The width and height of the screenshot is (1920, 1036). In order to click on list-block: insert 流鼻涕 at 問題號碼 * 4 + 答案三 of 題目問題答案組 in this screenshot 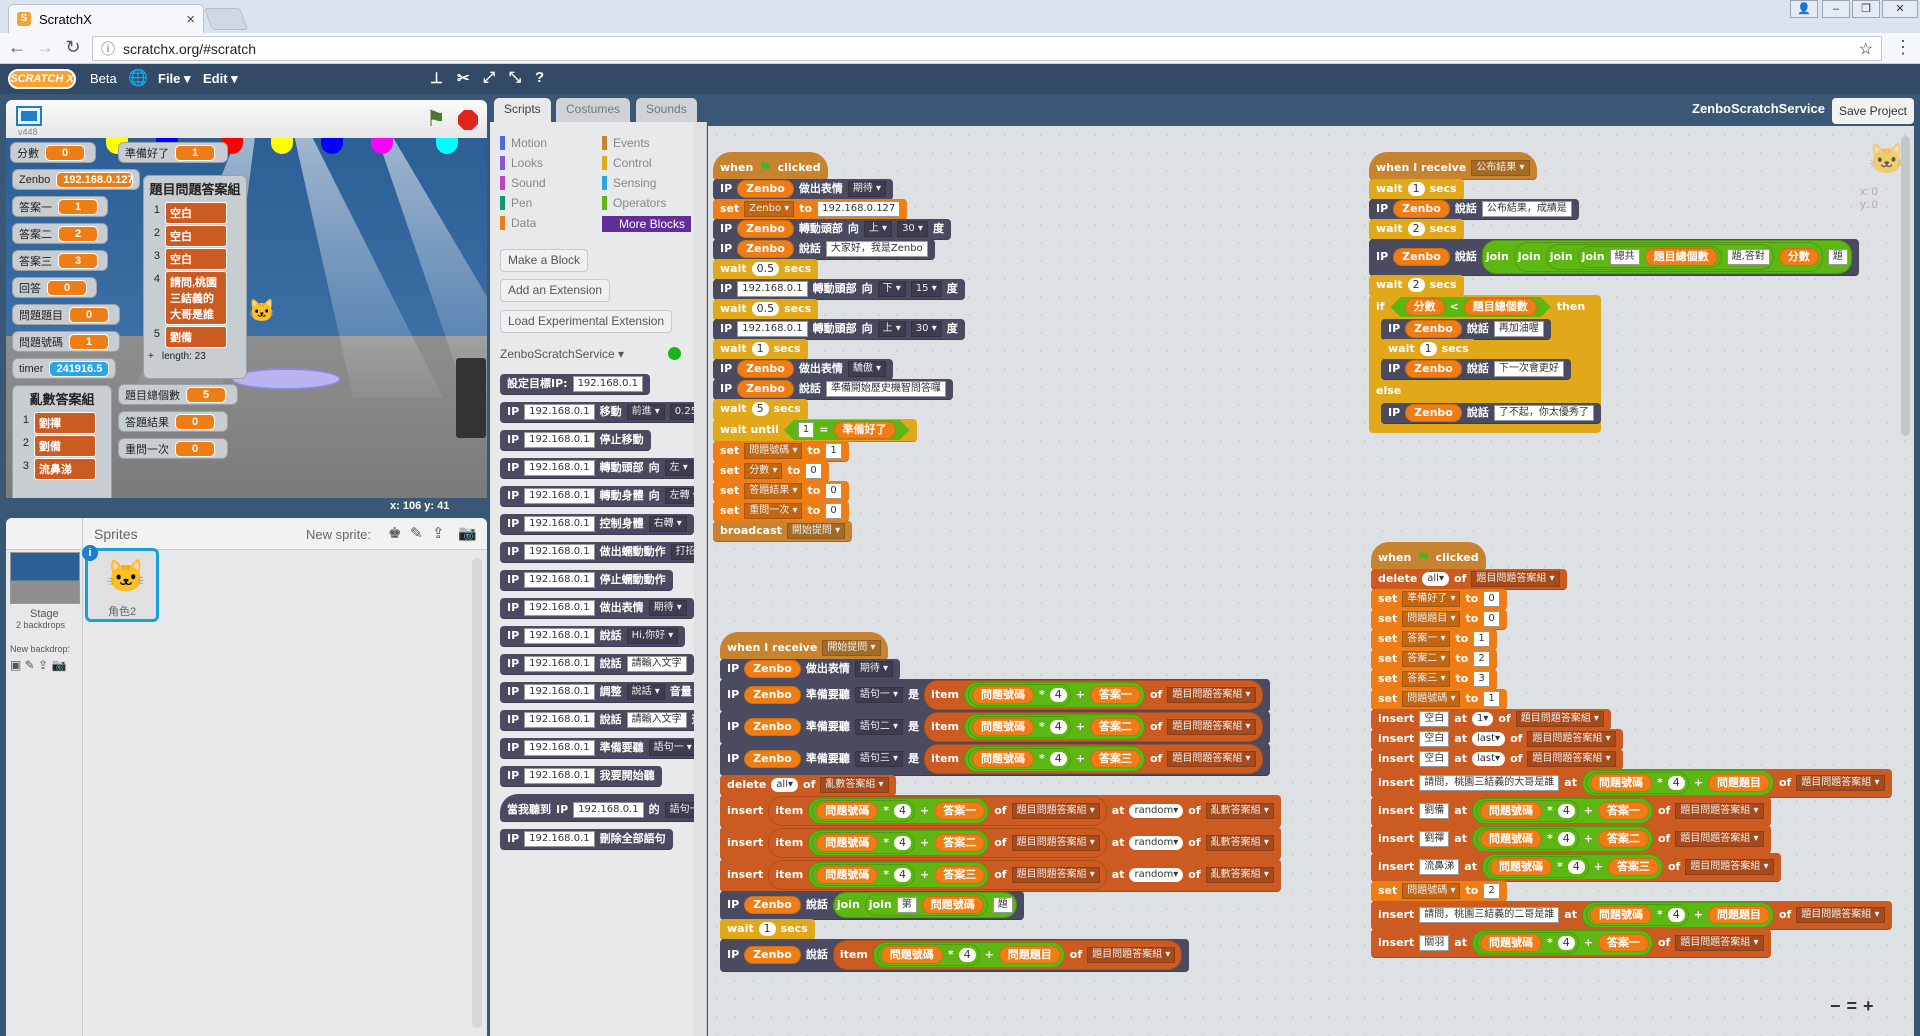, I will do `click(1576, 867)`.